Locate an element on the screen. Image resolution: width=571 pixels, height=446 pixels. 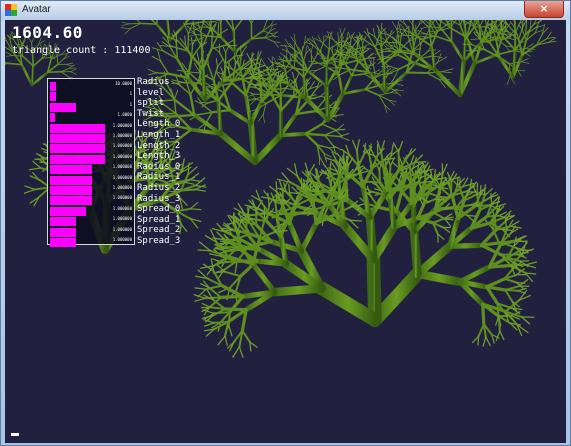
window-title: Avatar is located at coordinates (36, 9).